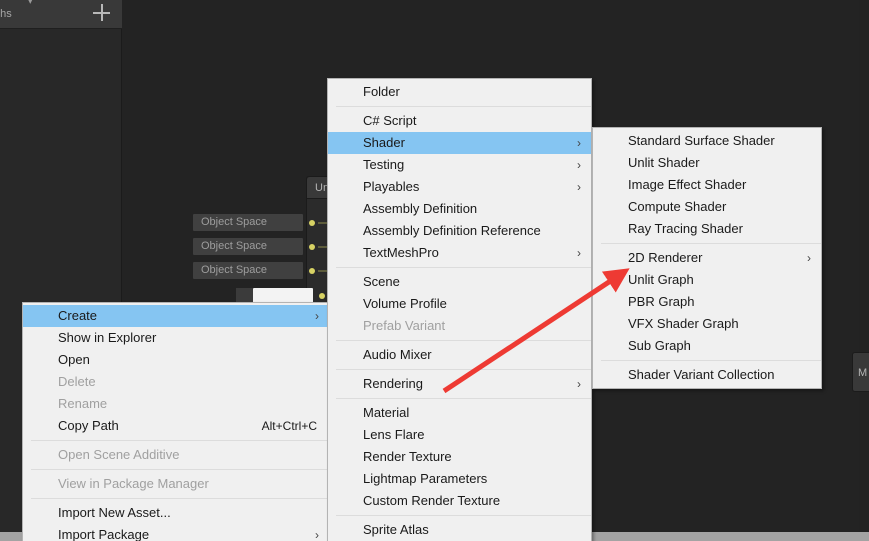 This screenshot has width=869, height=541. I want to click on menu-item-textmeshpro: TextMeshPro ›, so click(459, 253).